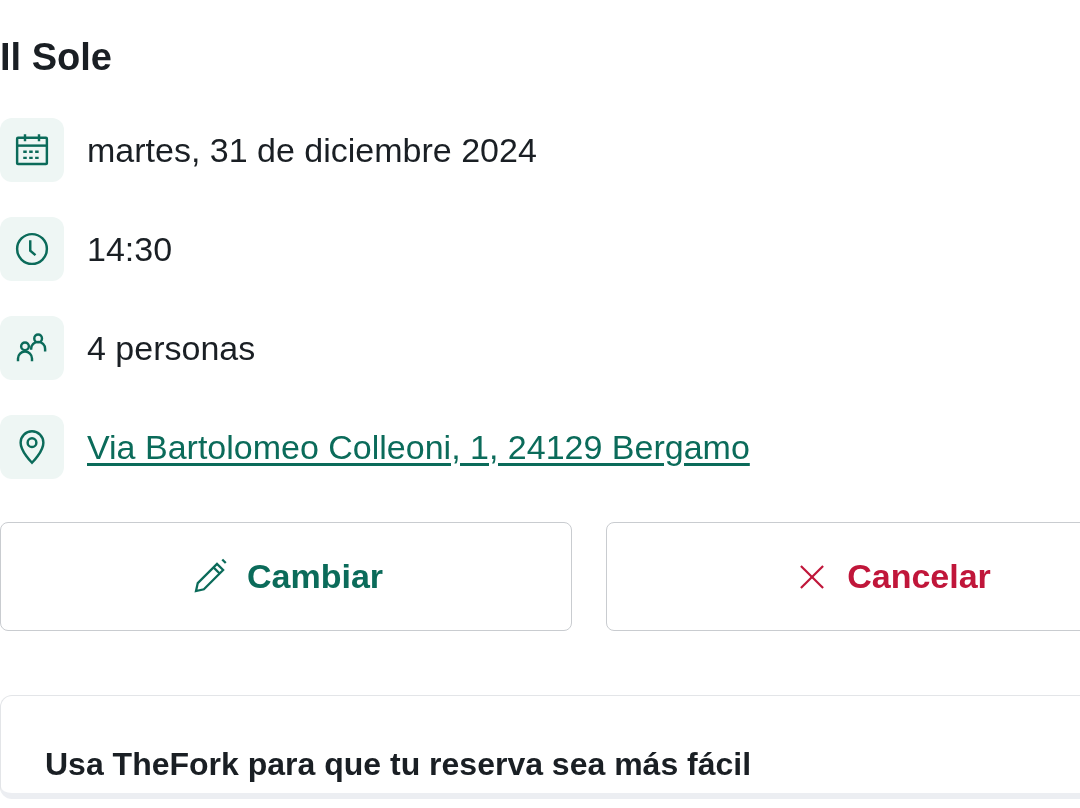 Image resolution: width=1080 pixels, height=808 pixels. What do you see at coordinates (399, 764) in the screenshot?
I see `promo-title: Usa TheFork para que tu reserva sea más fácil` at bounding box center [399, 764].